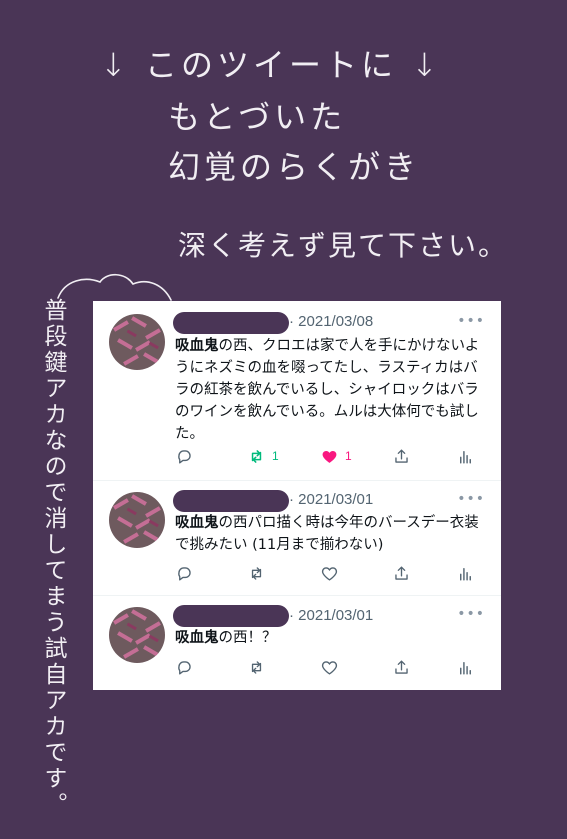 The width and height of the screenshot is (567, 839). I want to click on tweet-date: · 2021/03/08, so click(331, 321).